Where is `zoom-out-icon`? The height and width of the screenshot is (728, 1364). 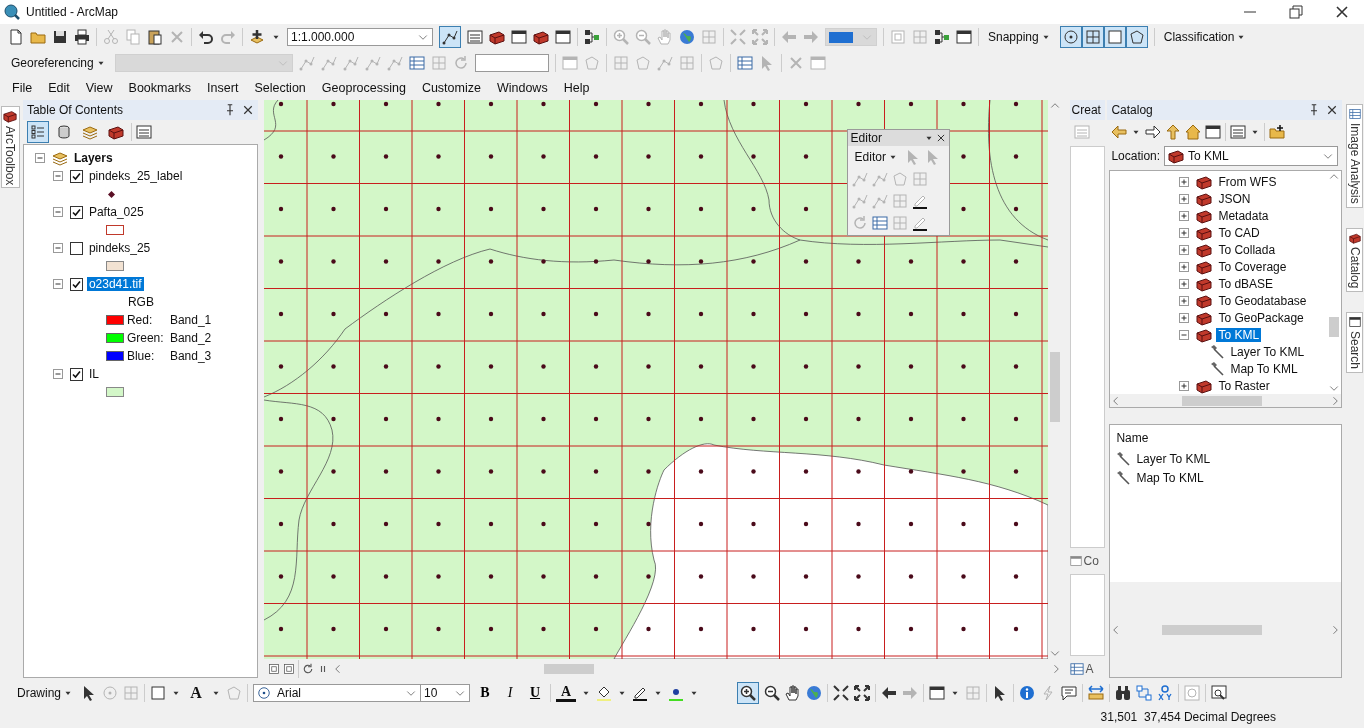 zoom-out-icon is located at coordinates (772, 693).